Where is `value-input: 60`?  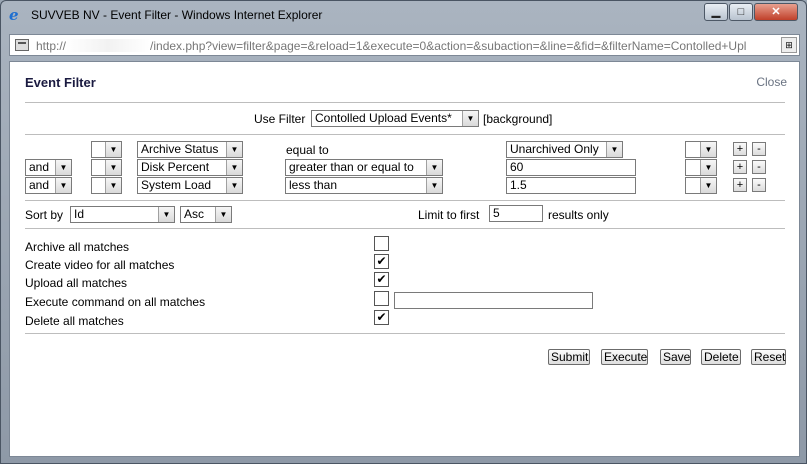 value-input: 60 is located at coordinates (571, 167).